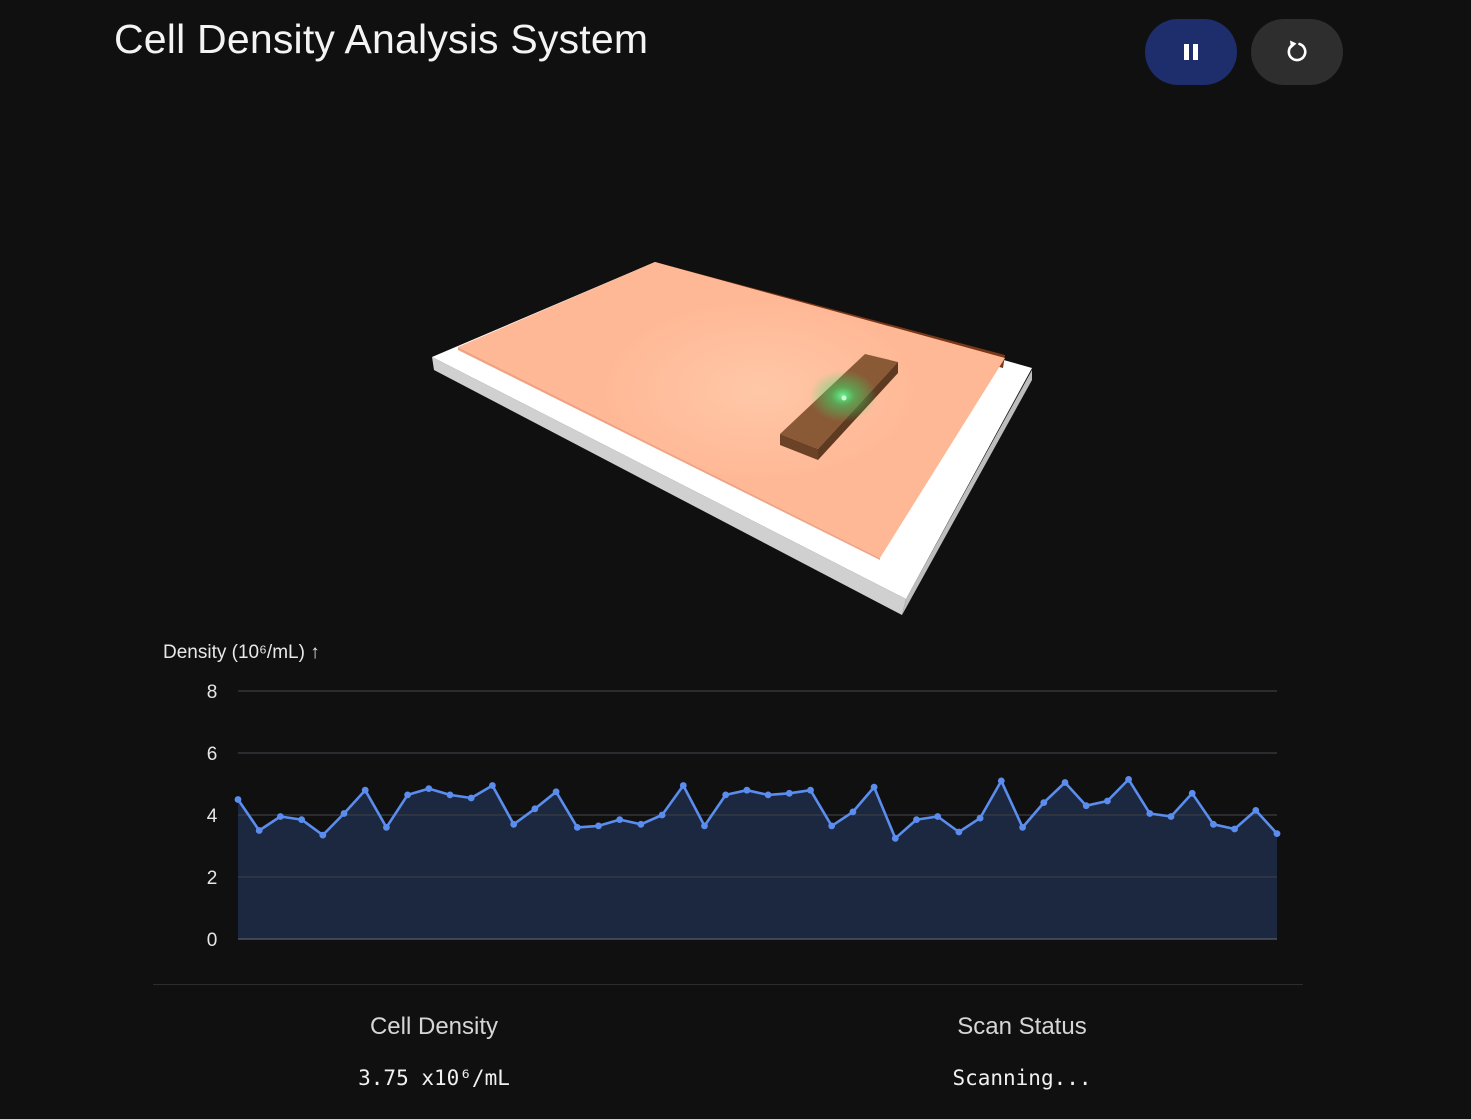  Describe the element at coordinates (434, 1078) in the screenshot. I see `cell-density-value: 3.75 x10⁶/mL` at that location.